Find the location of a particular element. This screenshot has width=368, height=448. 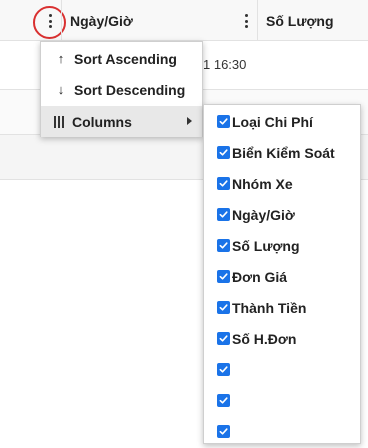

cell-time: 1 16:30 is located at coordinates (225, 64).